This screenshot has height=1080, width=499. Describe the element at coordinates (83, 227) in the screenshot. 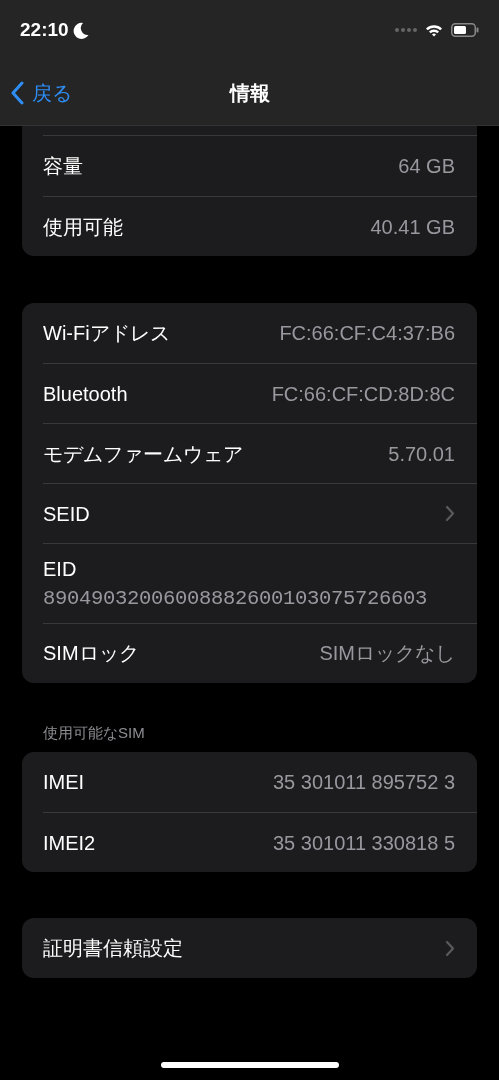

I see `row-label: 使用可能` at that location.